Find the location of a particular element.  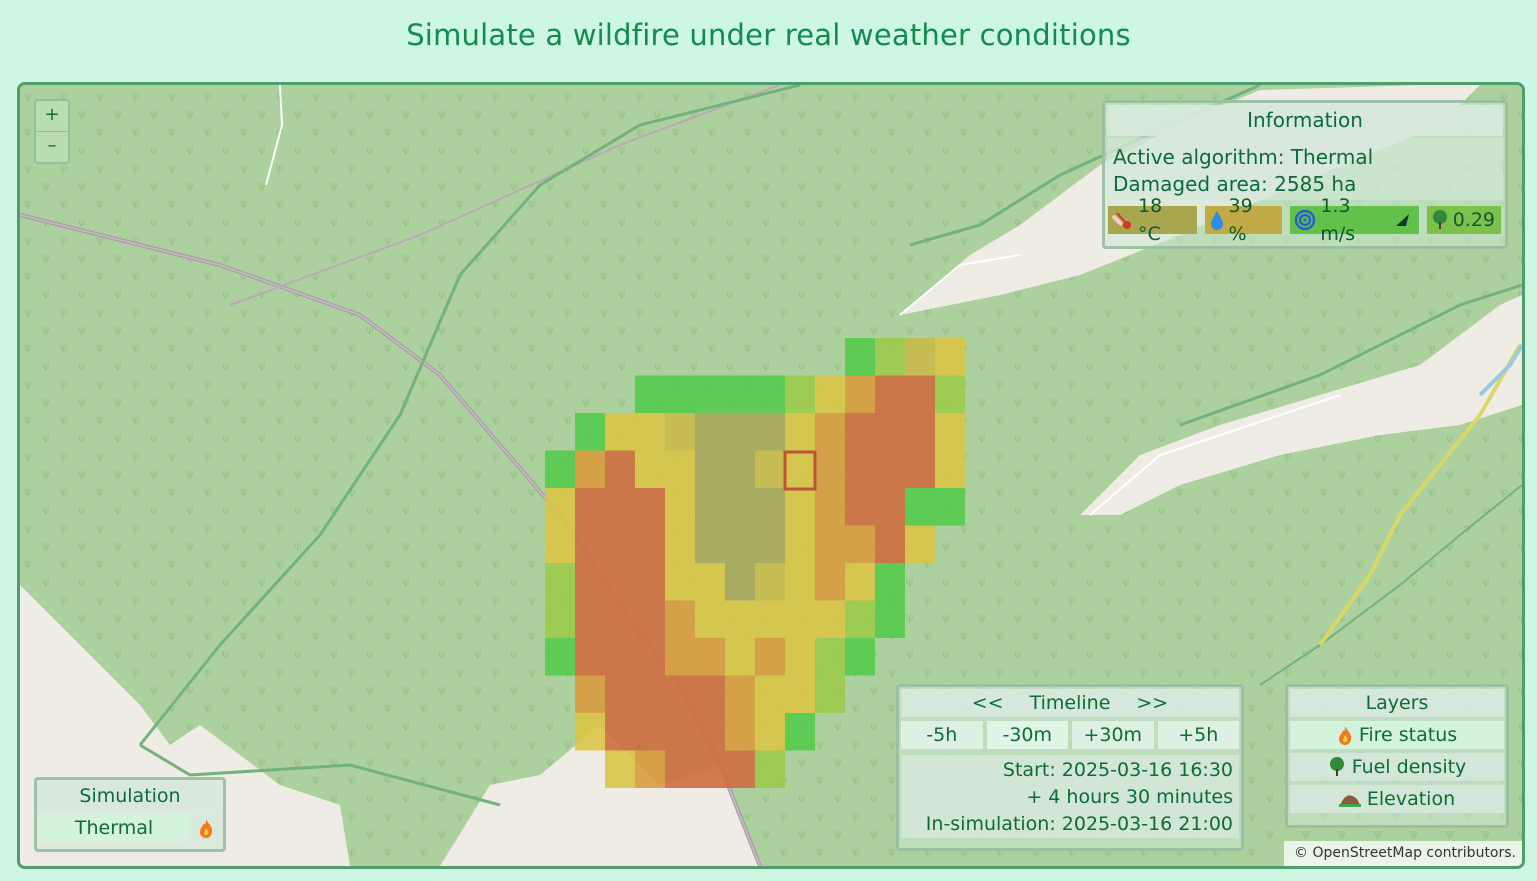

minus-5h-button: -5h is located at coordinates (942, 735).